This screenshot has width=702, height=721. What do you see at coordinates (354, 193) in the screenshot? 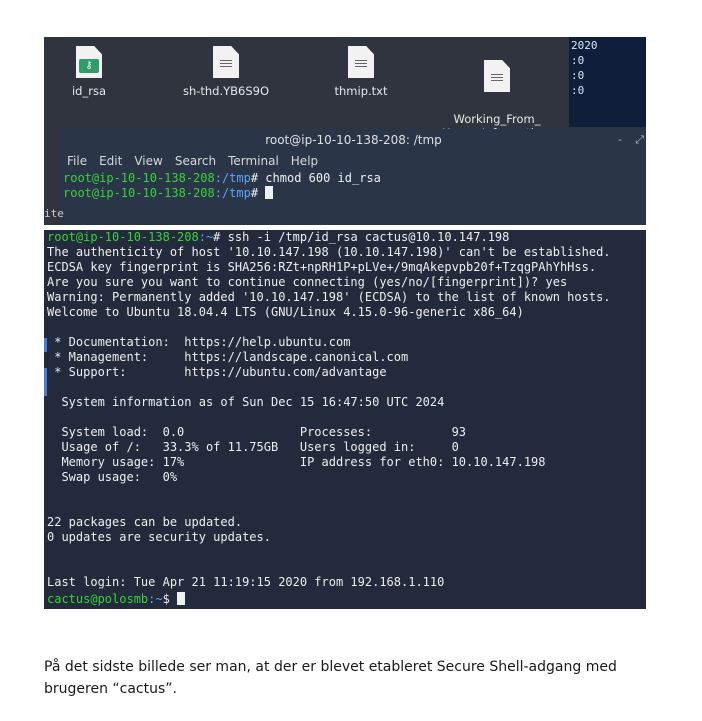
I see `terminal-line: root@ip-10-10-138-208:/tmp#` at bounding box center [354, 193].